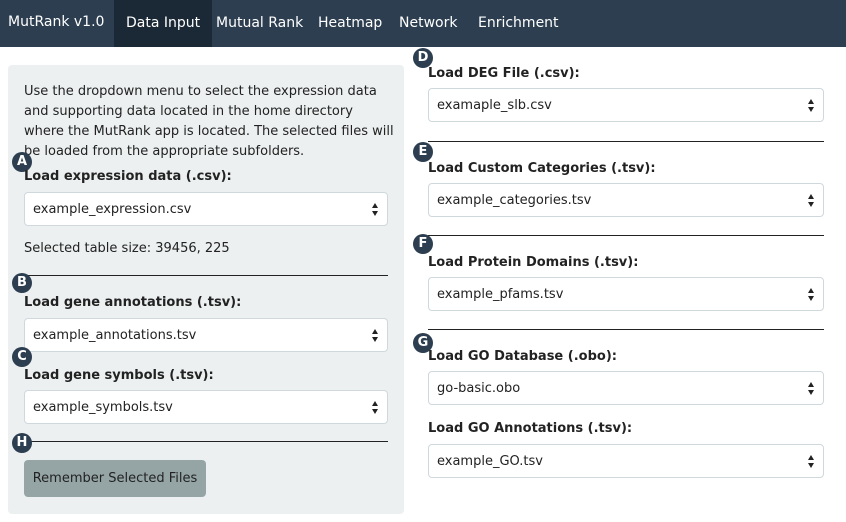 The height and width of the screenshot is (522, 846). What do you see at coordinates (119, 375) in the screenshot?
I see `gene-symbols-label: Load gene symbols (.tsv):` at bounding box center [119, 375].